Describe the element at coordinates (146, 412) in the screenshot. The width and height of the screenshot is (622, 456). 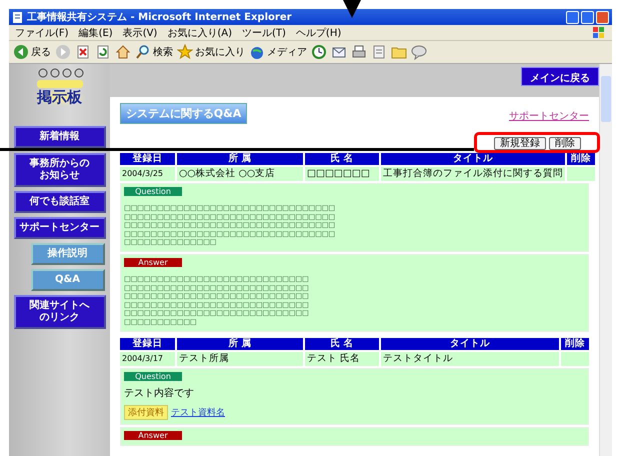
I see `attachment-label: 添付資料` at that location.